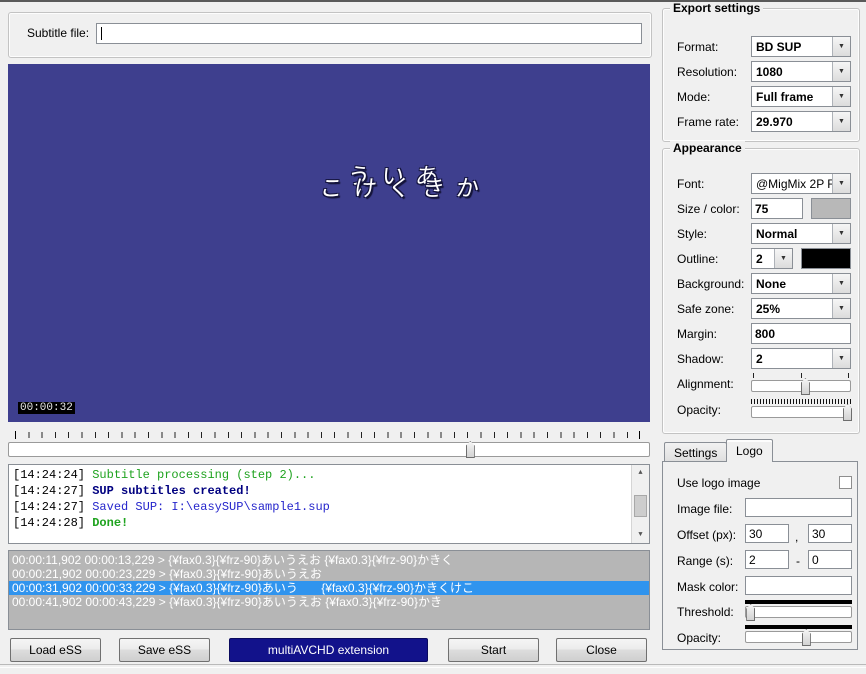 Image resolution: width=866 pixels, height=674 pixels. I want to click on range-from-input: 2, so click(767, 559).